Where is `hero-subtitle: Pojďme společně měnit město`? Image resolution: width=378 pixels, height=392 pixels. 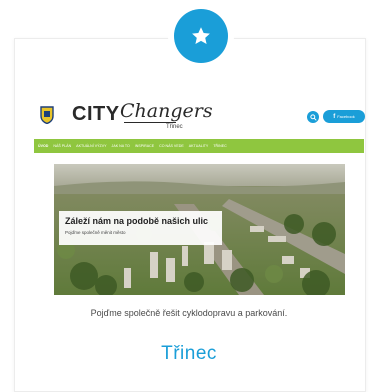
hero-subtitle: Pojďme společně měnit město is located at coordinates (95, 232).